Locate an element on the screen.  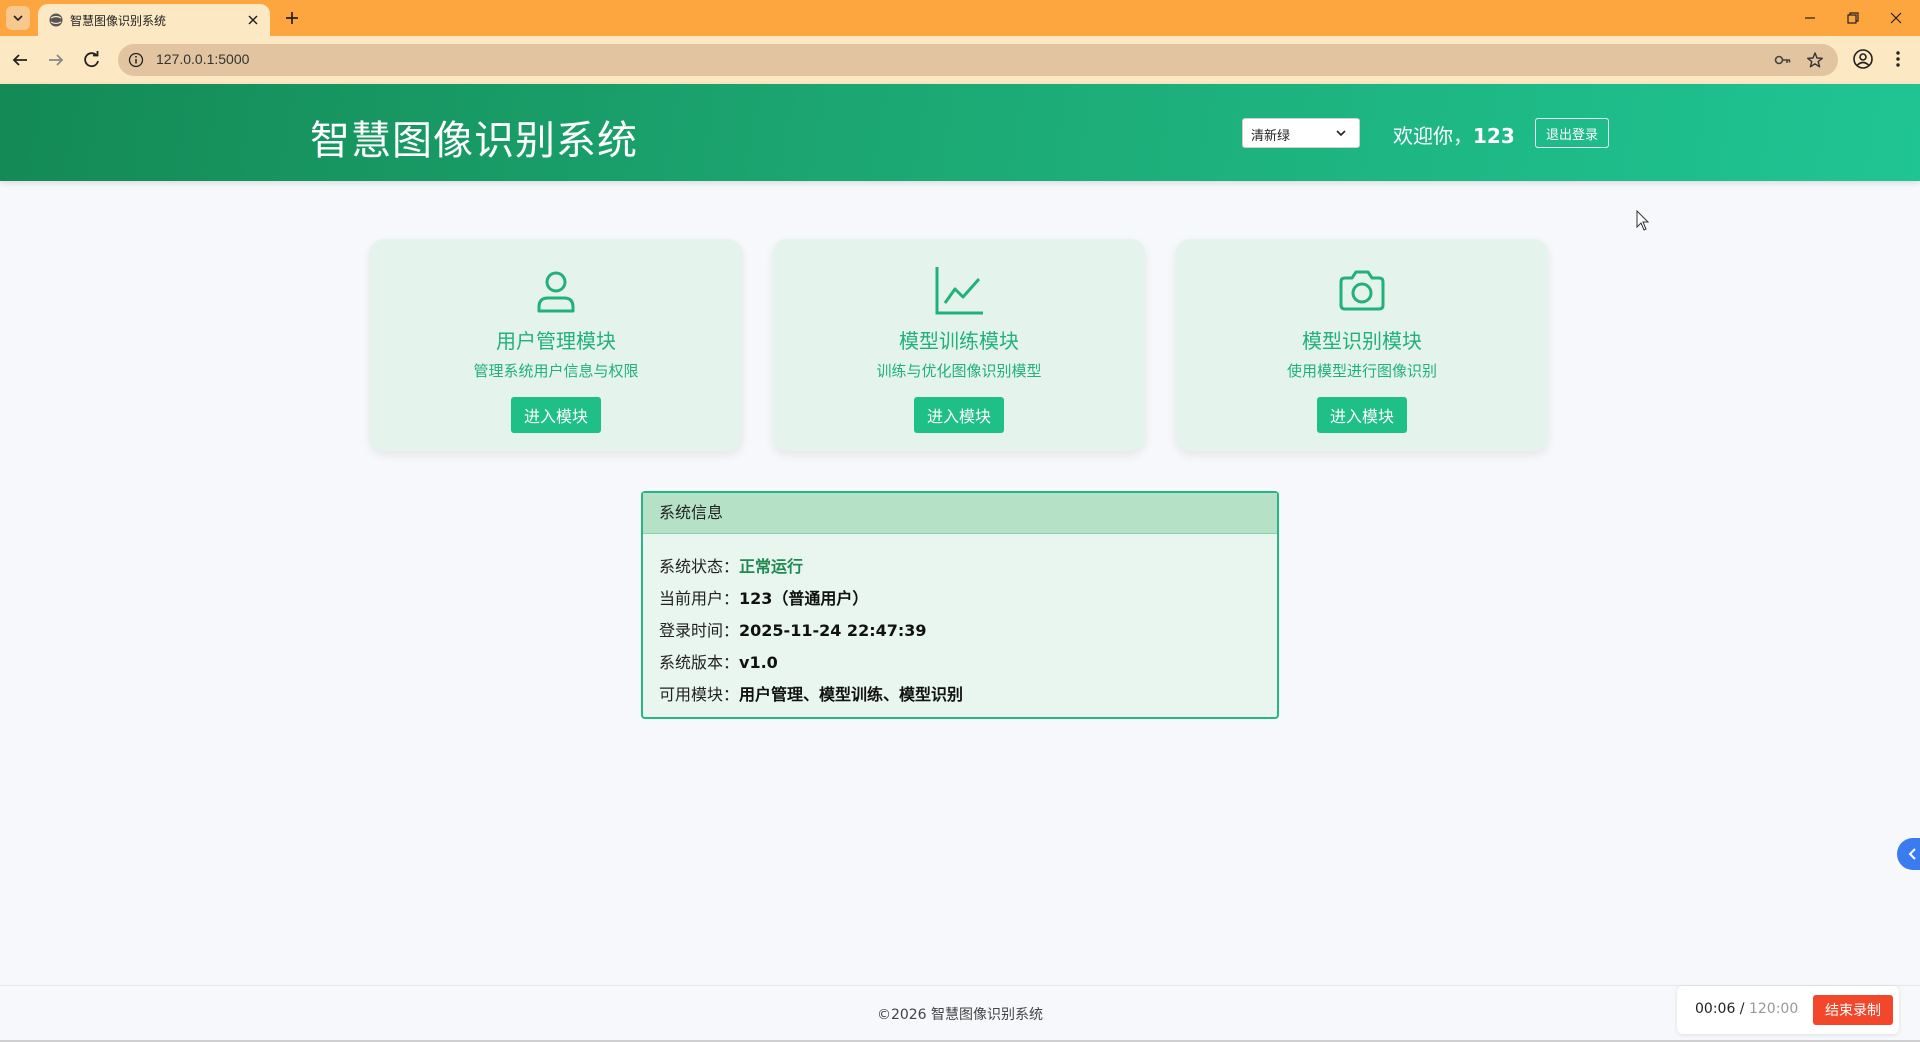
info-row-status: 系统状态：正常运行 is located at coordinates (731, 565).